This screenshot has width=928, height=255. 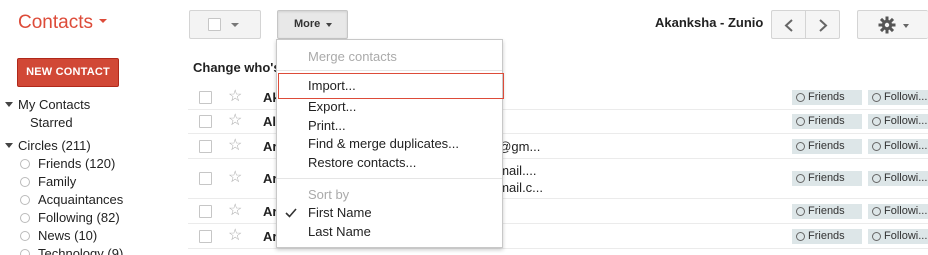 I want to click on menu-item-merge-contacts: Merge contacts, so click(x=352, y=56).